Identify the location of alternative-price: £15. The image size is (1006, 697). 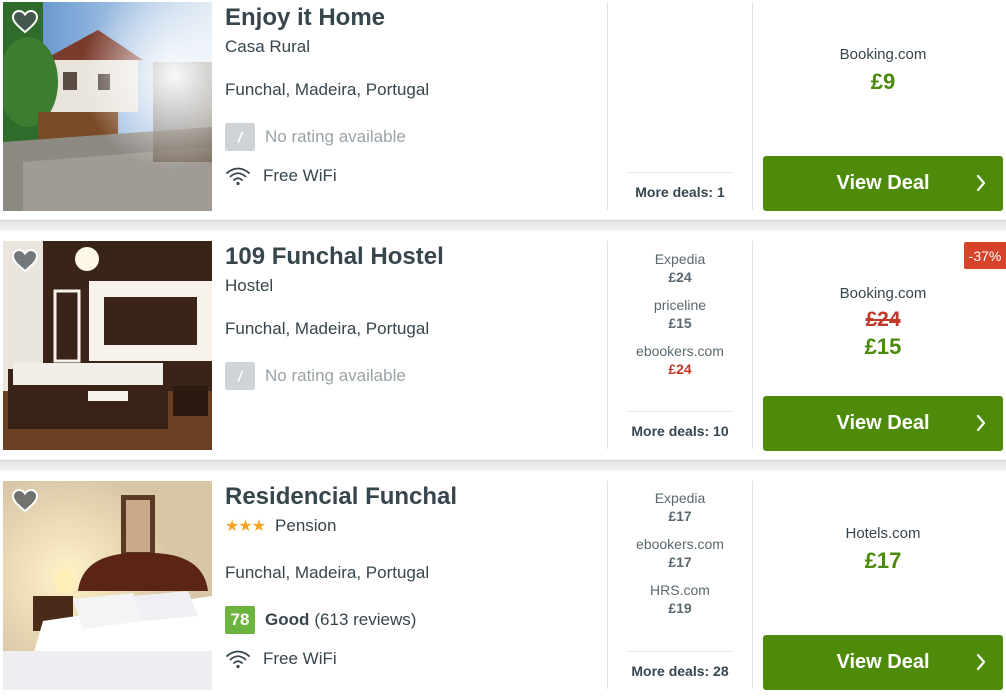
(680, 323).